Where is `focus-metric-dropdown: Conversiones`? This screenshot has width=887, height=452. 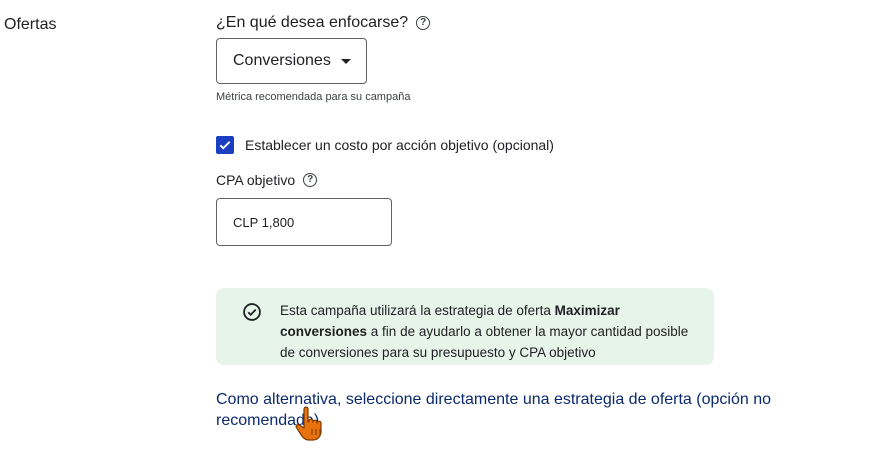
focus-metric-dropdown: Conversiones is located at coordinates (291, 61).